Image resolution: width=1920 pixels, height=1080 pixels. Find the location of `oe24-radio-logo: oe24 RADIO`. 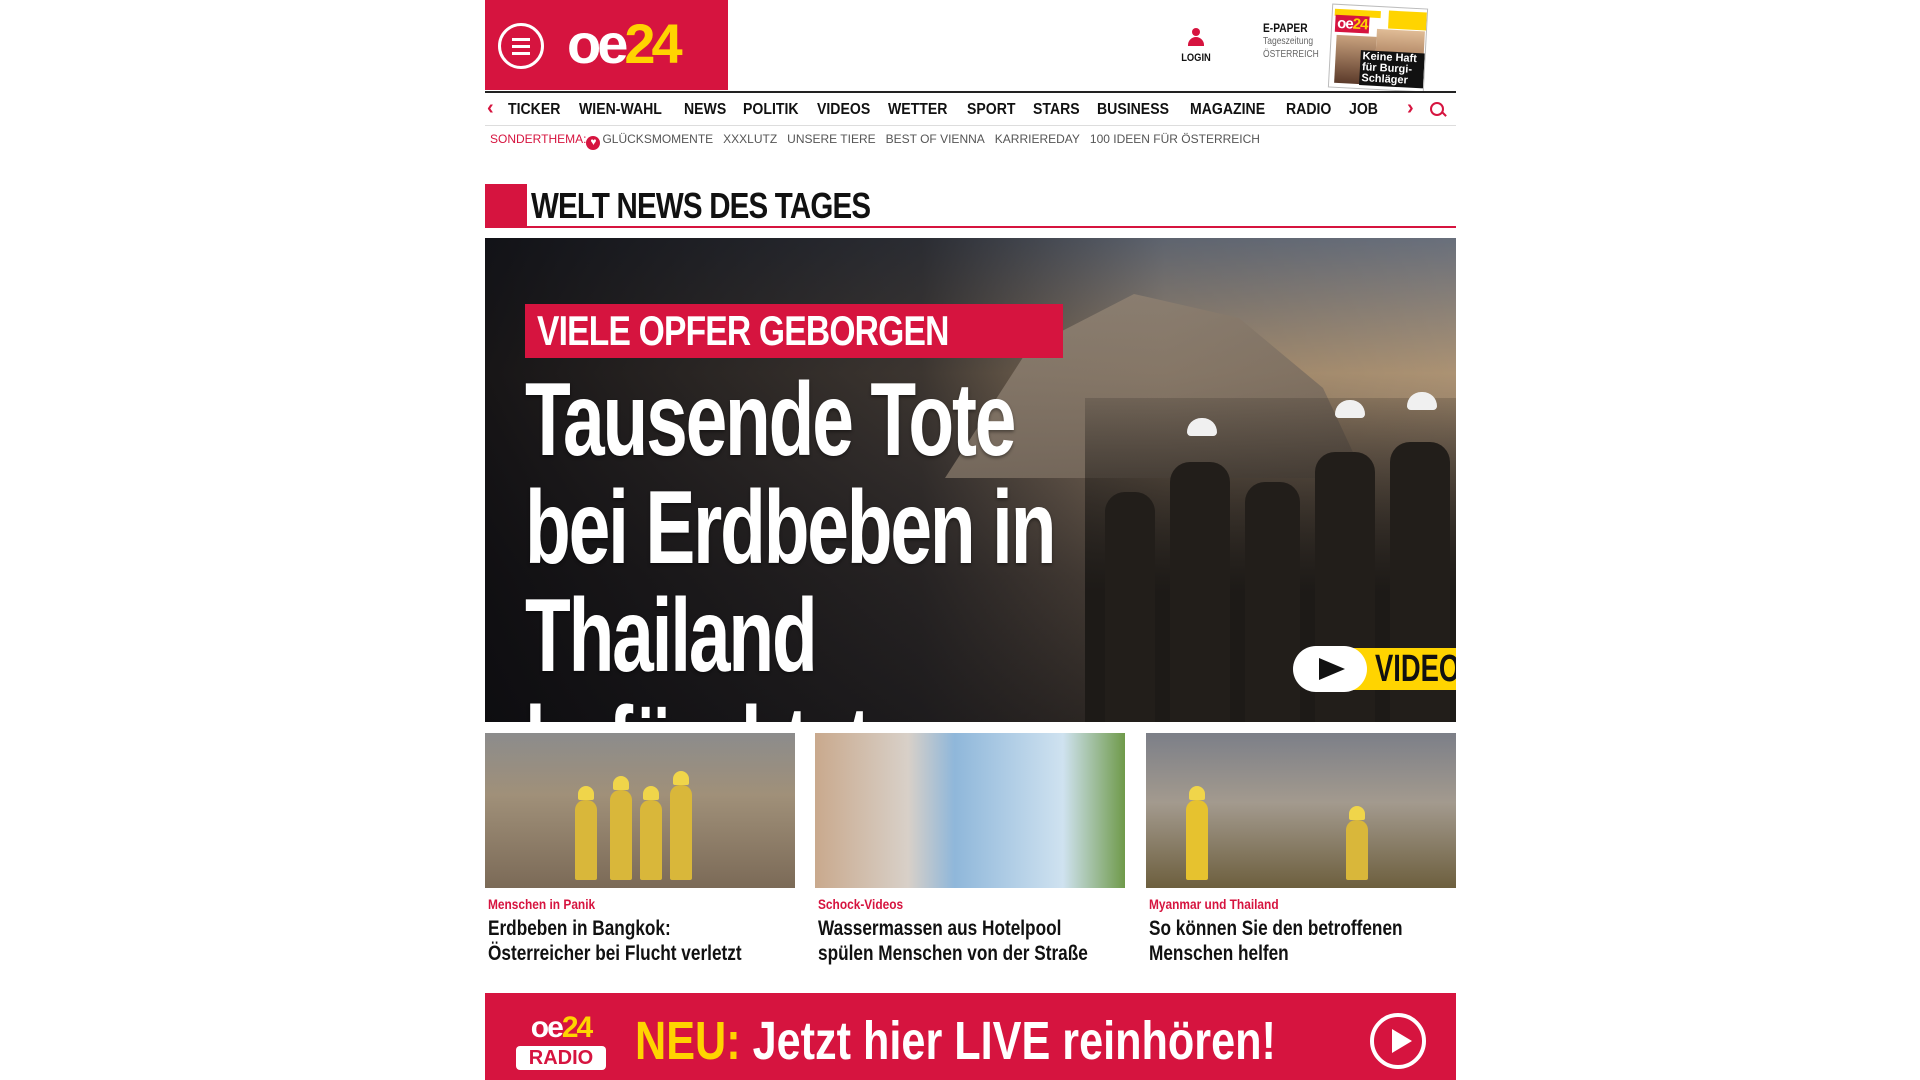

oe24-radio-logo: oe24 RADIO is located at coordinates (561, 1041).